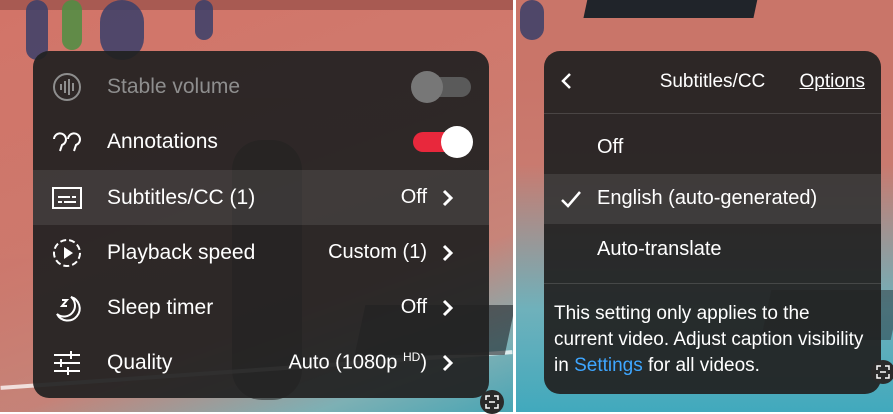 The image size is (893, 414). What do you see at coordinates (413, 307) in the screenshot?
I see `sleep-timer-value: Off` at bounding box center [413, 307].